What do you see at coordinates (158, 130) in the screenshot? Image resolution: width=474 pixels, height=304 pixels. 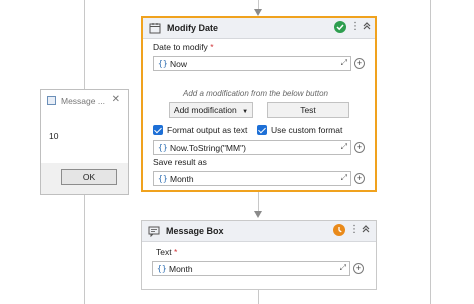 I see `format-output-checkbox` at bounding box center [158, 130].